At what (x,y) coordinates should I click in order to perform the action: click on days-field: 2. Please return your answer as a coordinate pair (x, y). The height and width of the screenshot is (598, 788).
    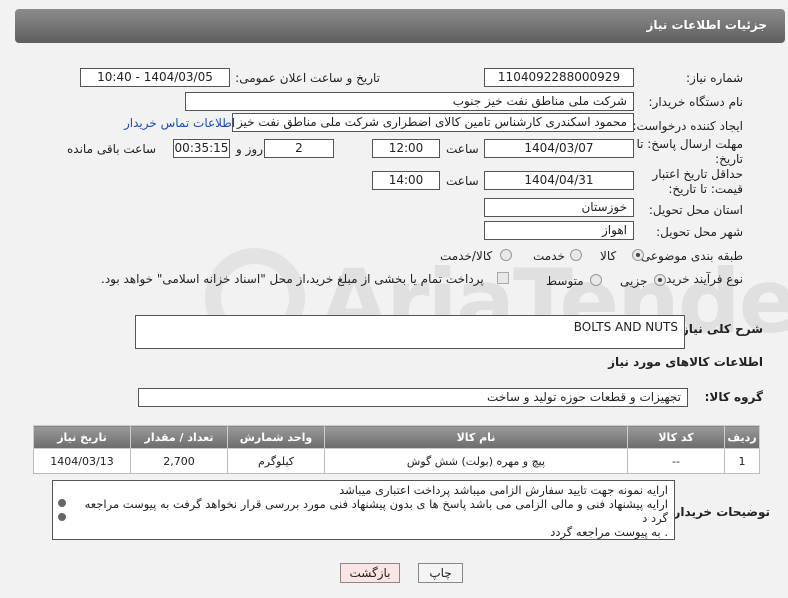
    Looking at the image, I should click on (299, 148).